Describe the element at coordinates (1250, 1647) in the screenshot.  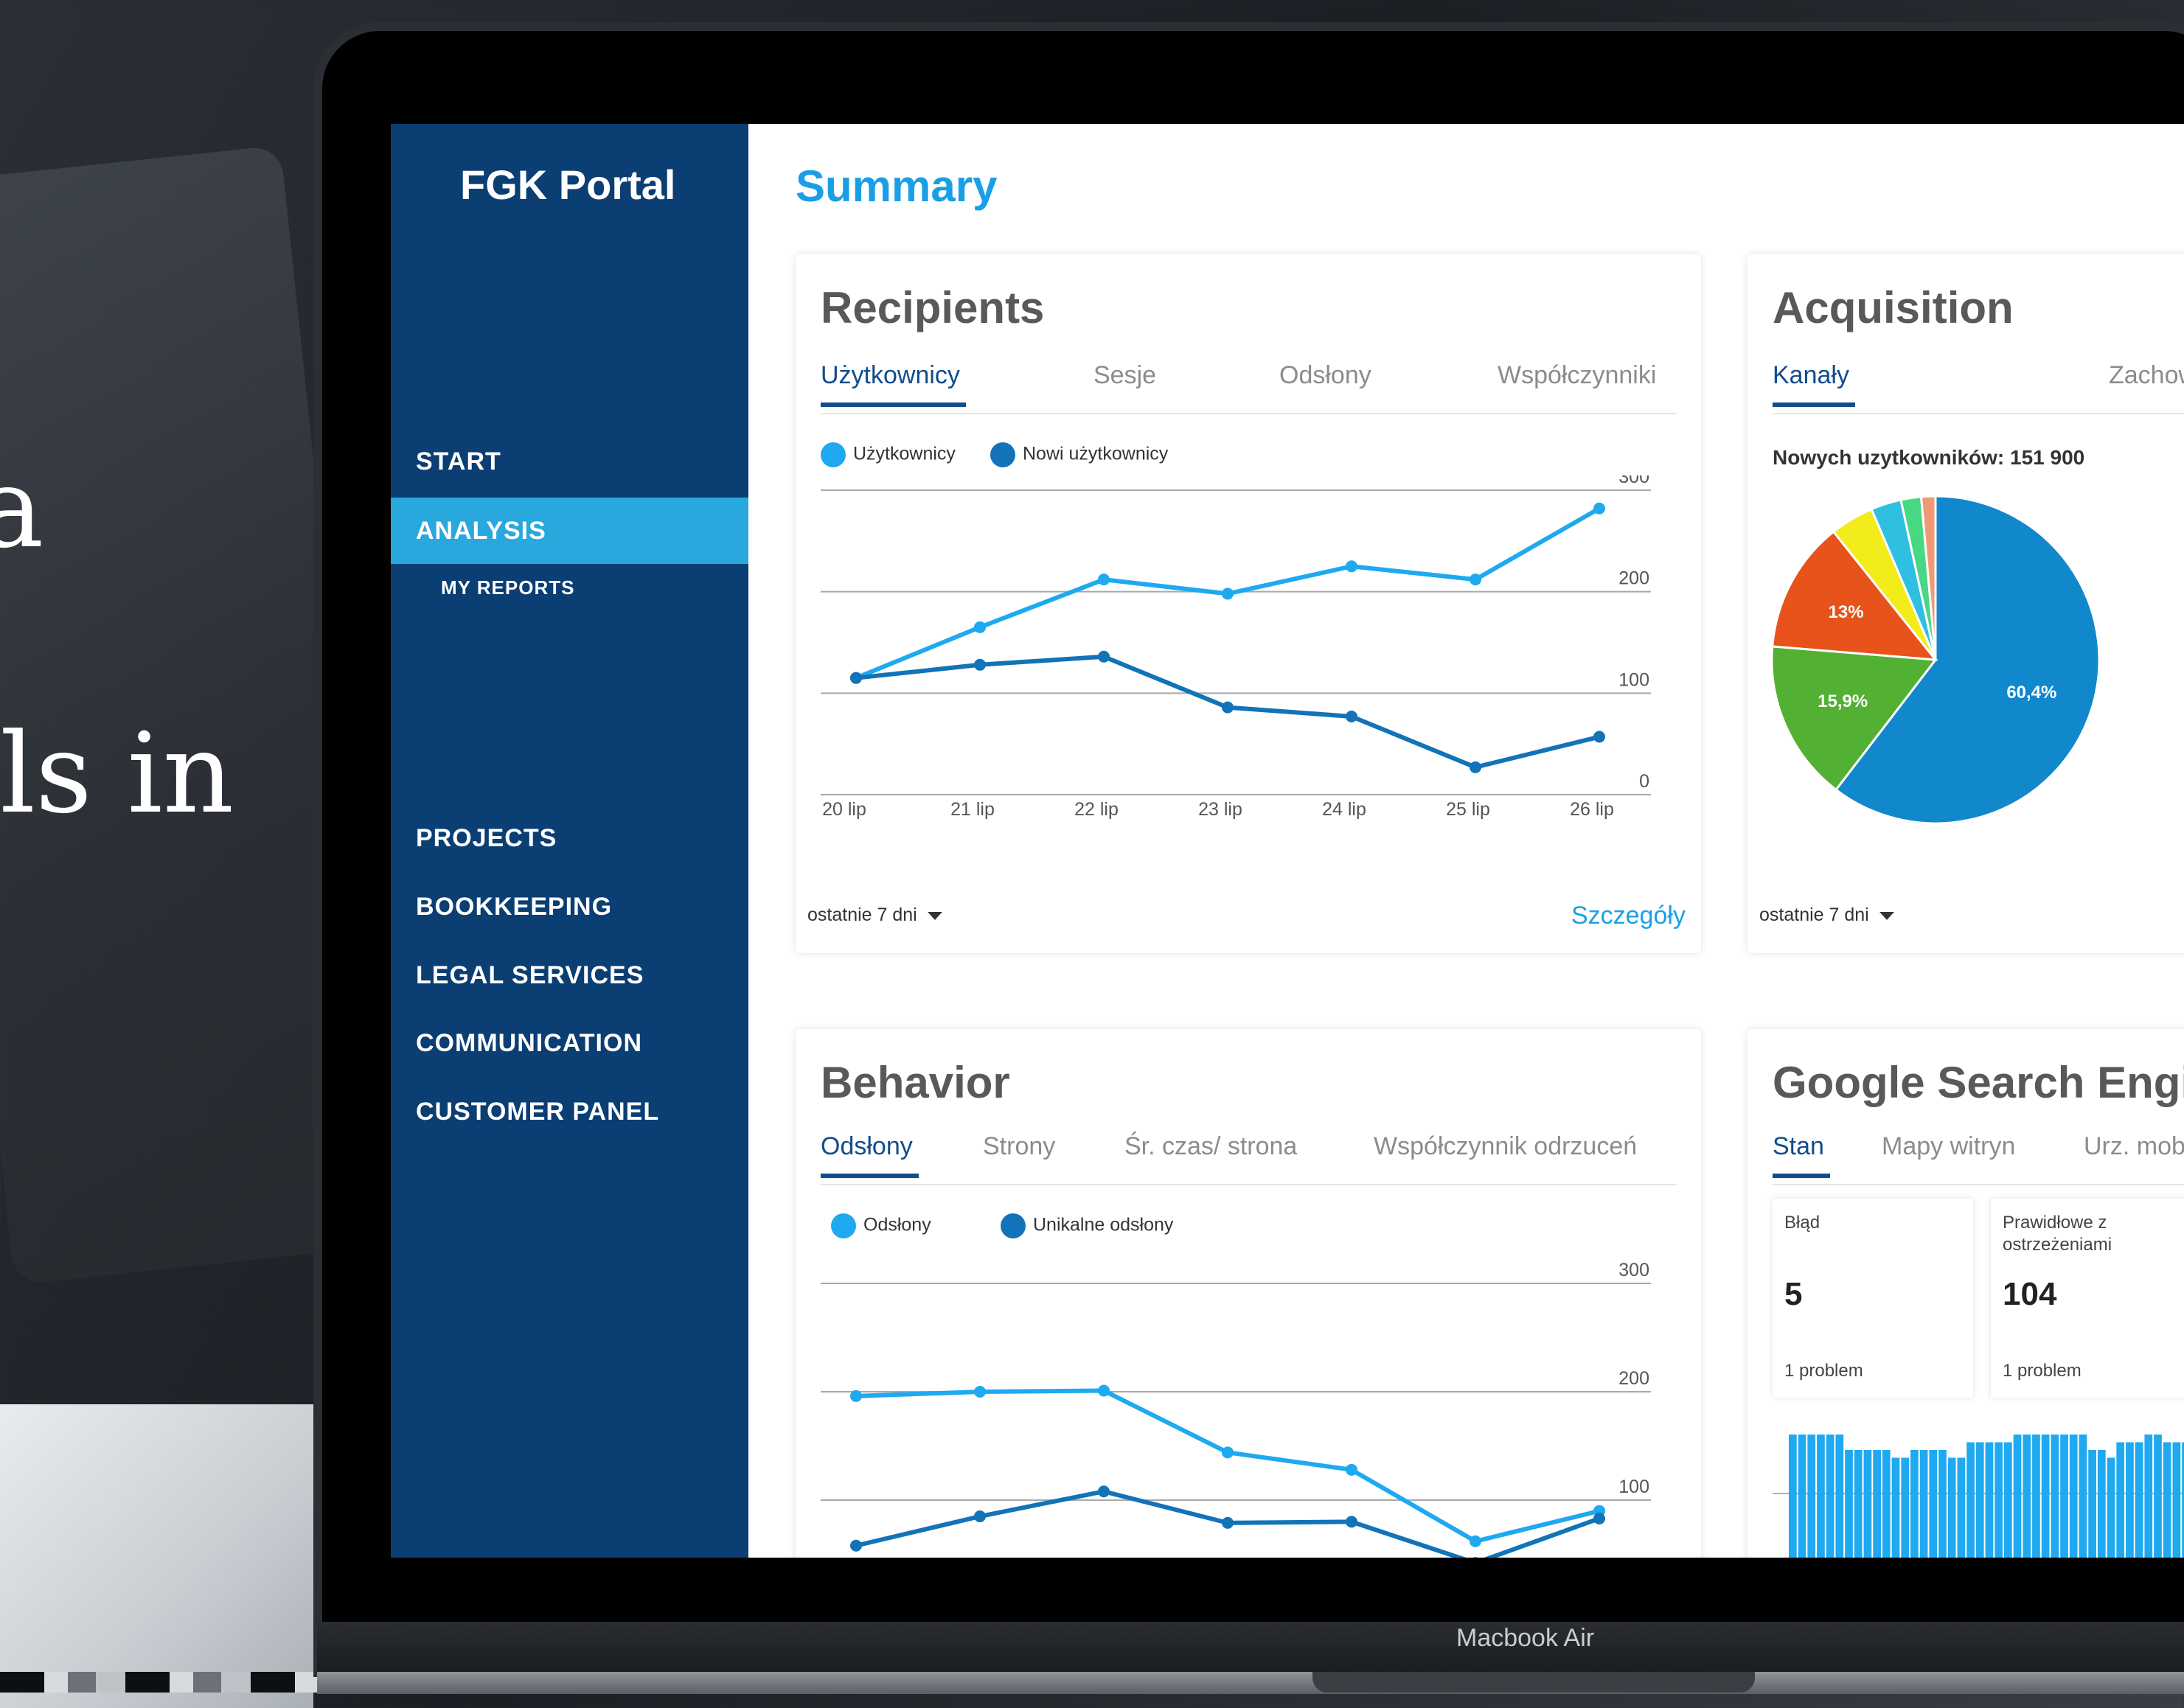
I see `laptop-bezel-bottom` at that location.